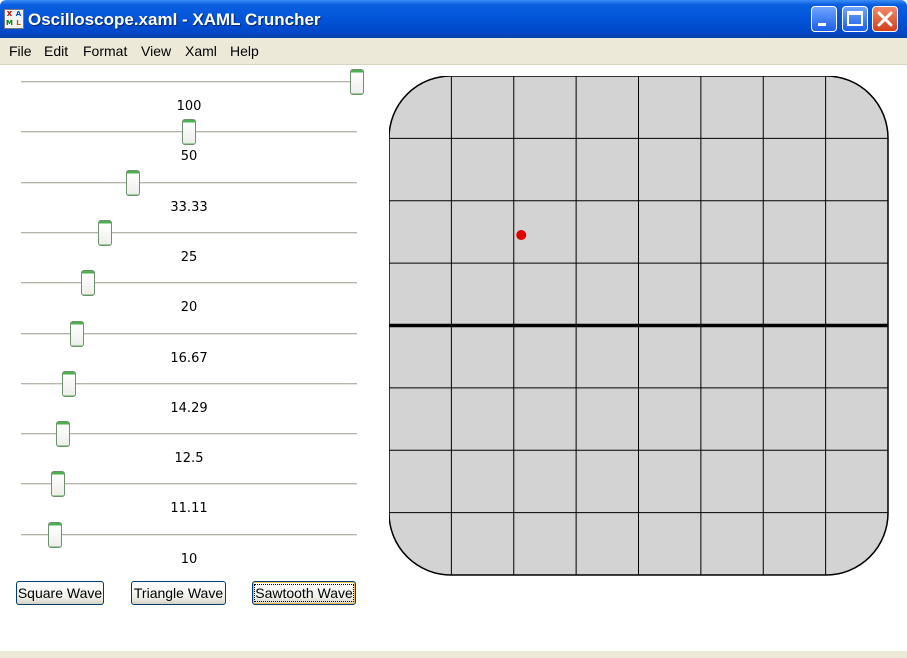 The image size is (907, 658). I want to click on slider-value-label: 11.11, so click(189, 509).